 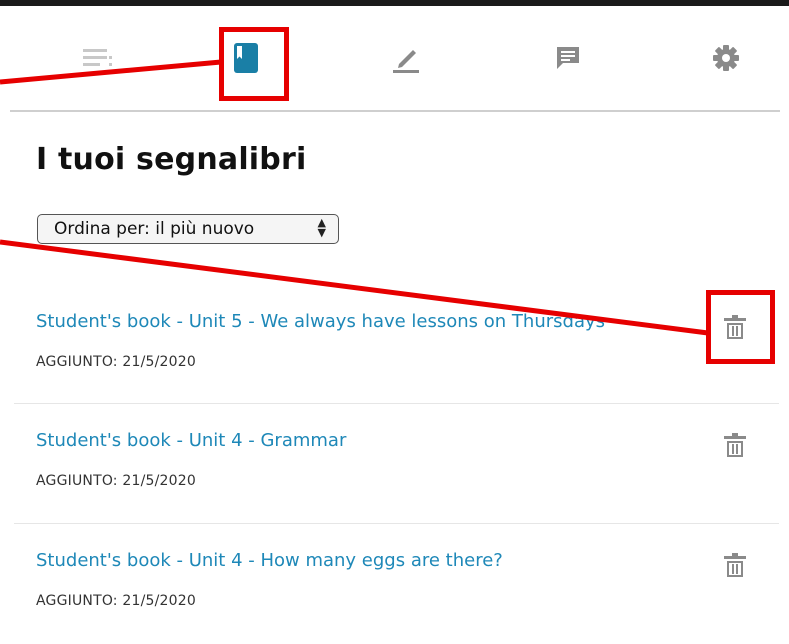 What do you see at coordinates (395, 111) in the screenshot?
I see `toolbar-divider` at bounding box center [395, 111].